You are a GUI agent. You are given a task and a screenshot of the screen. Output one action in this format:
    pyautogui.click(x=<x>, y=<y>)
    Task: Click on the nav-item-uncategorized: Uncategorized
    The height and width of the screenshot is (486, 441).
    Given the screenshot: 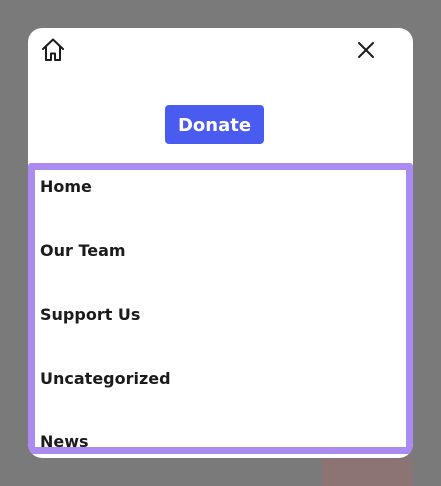 What is the action you would take?
    pyautogui.click(x=105, y=378)
    